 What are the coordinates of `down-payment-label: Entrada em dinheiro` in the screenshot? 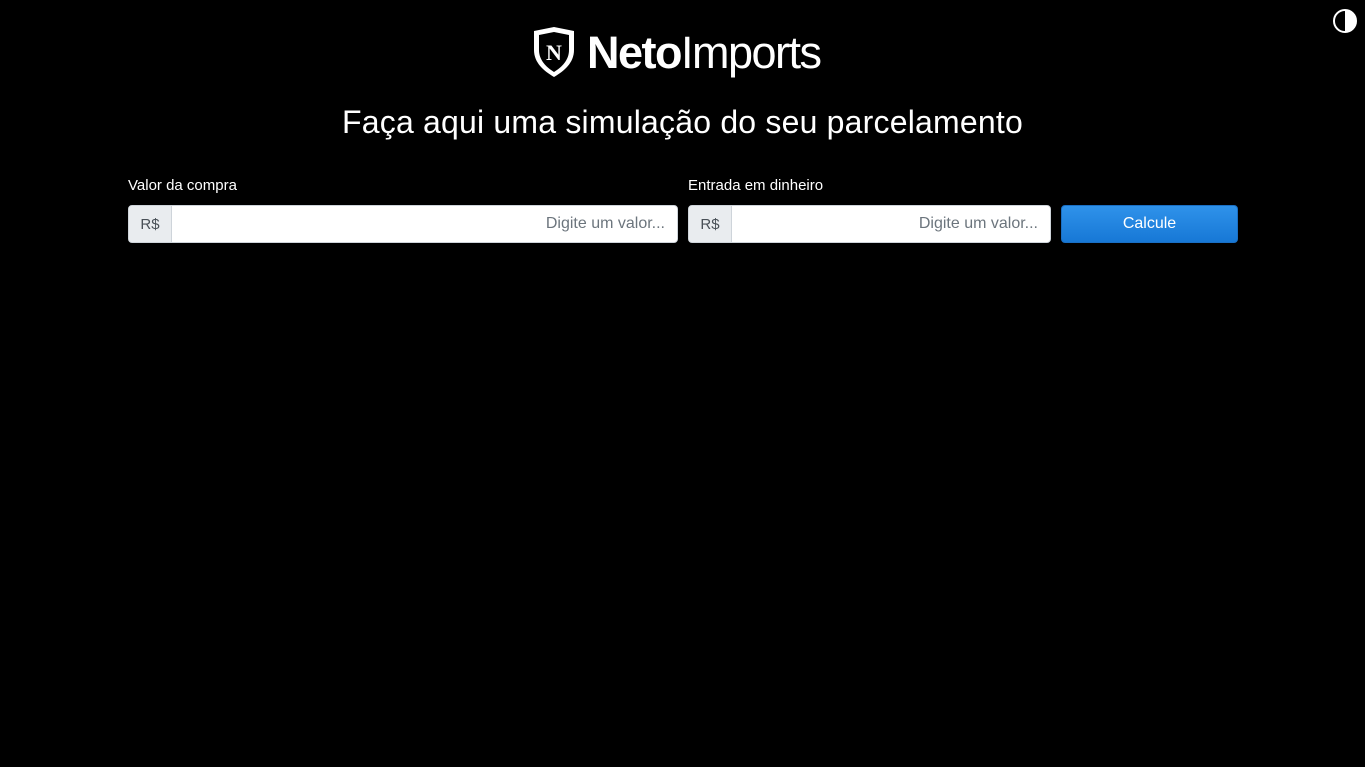 It's located at (756, 185).